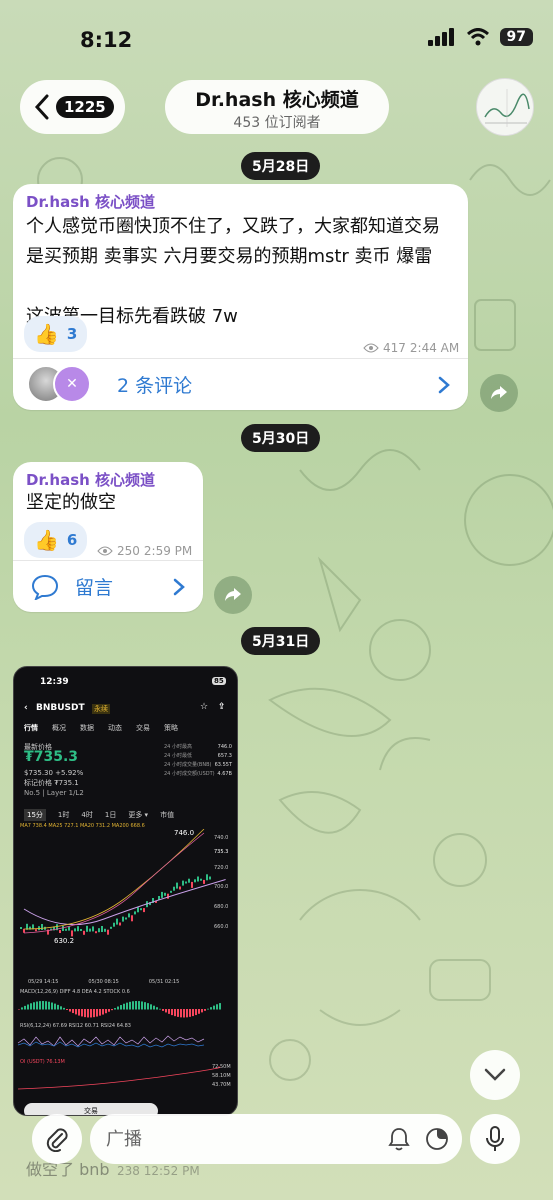  I want to click on date-separator: 5月31日, so click(281, 641).